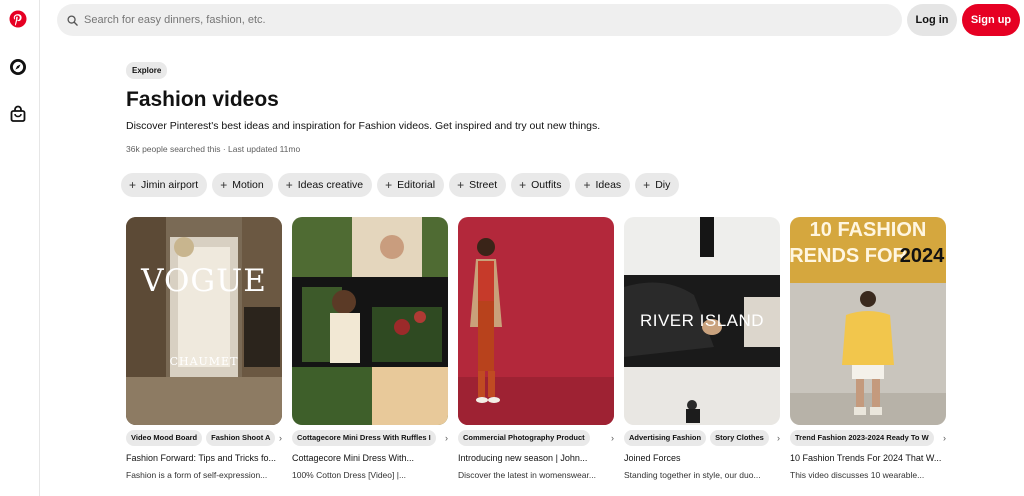 The image size is (1024, 496). I want to click on pin-image: RIVER ISLAND, so click(702, 321).